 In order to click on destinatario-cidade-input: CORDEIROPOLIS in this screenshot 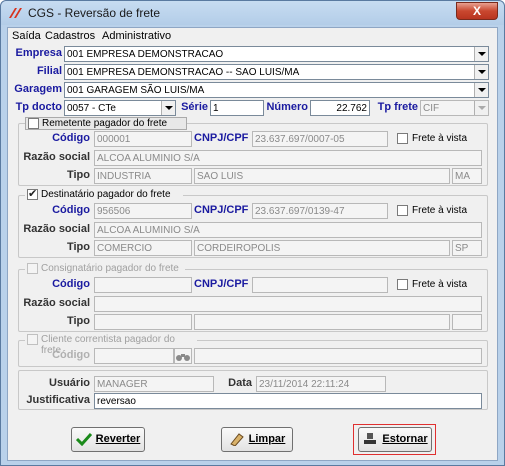, I will do `click(322, 248)`.